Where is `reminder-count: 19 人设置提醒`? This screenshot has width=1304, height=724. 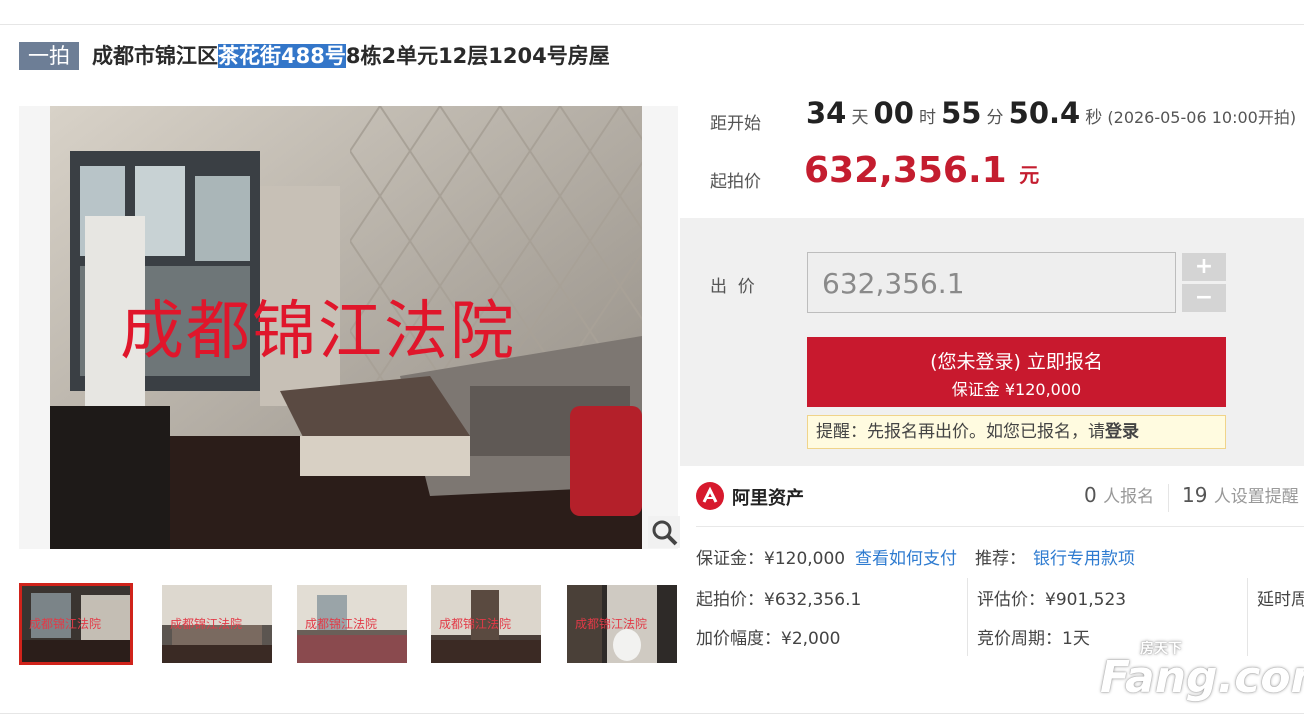
reminder-count: 19 人设置提醒 is located at coordinates (1240, 494).